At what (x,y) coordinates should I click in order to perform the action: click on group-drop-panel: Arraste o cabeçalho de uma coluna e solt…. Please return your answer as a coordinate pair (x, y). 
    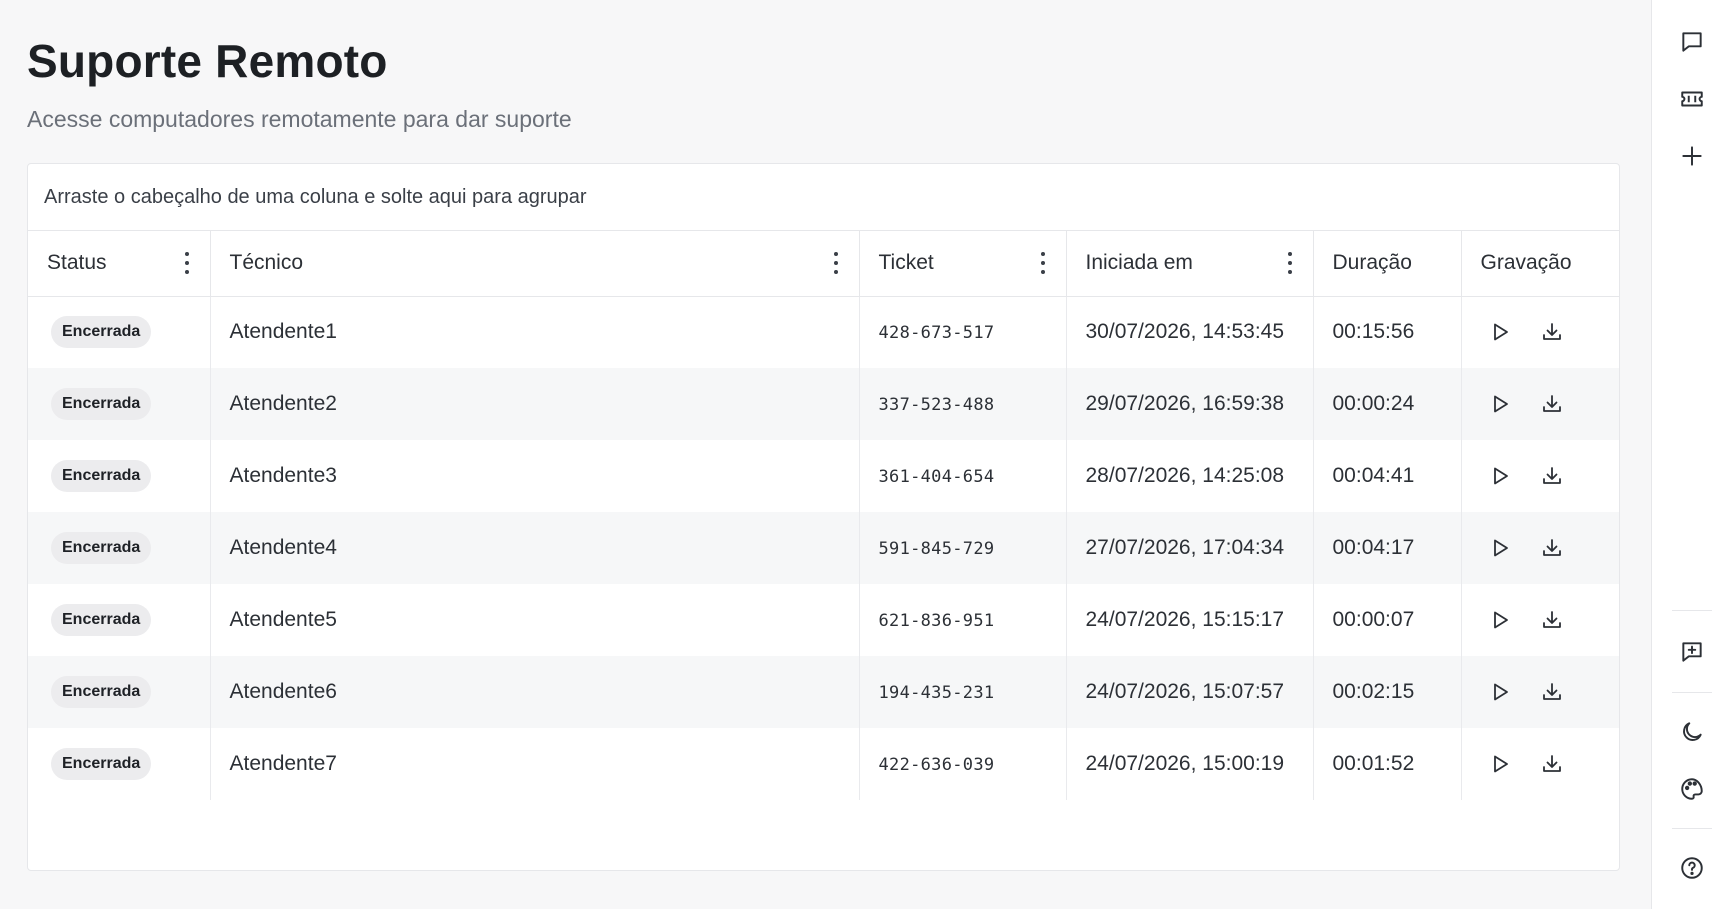
    Looking at the image, I should click on (823, 197).